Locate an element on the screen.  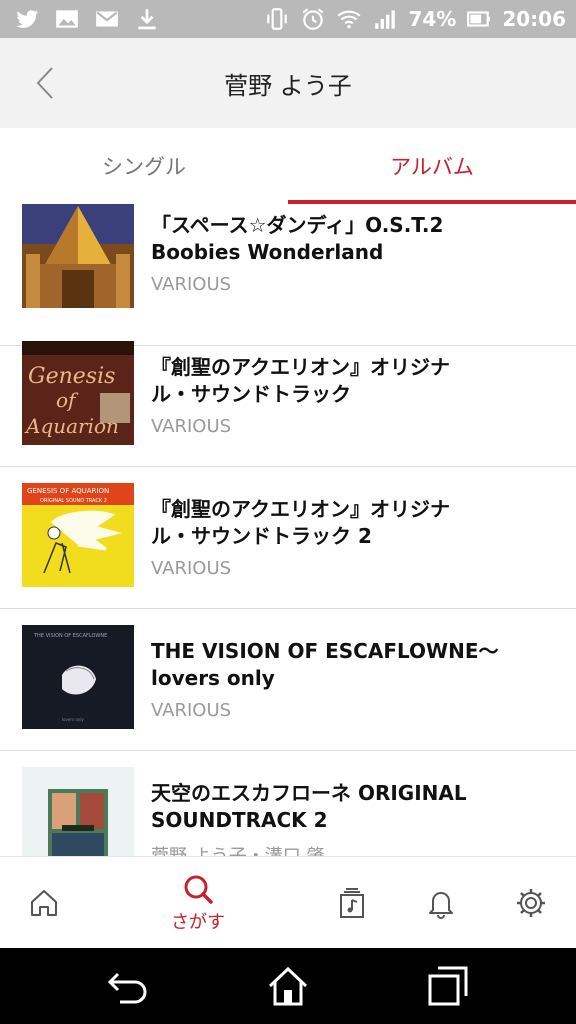
gear-icon is located at coordinates (531, 903).